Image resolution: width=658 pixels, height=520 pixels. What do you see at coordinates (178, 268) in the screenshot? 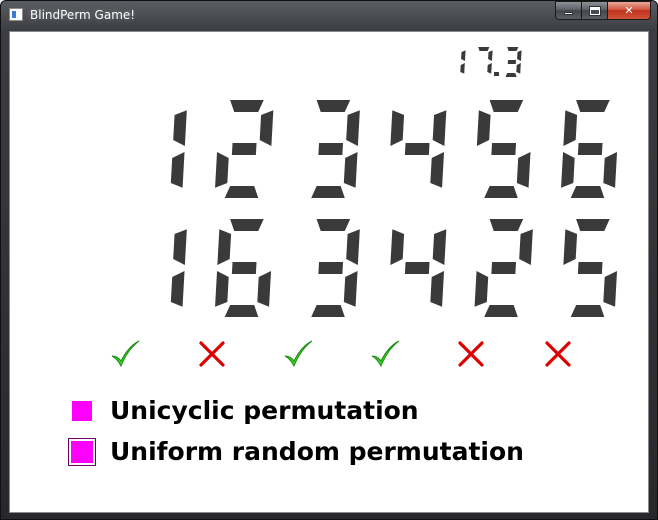
I see `bottom-digit-1: 1` at bounding box center [178, 268].